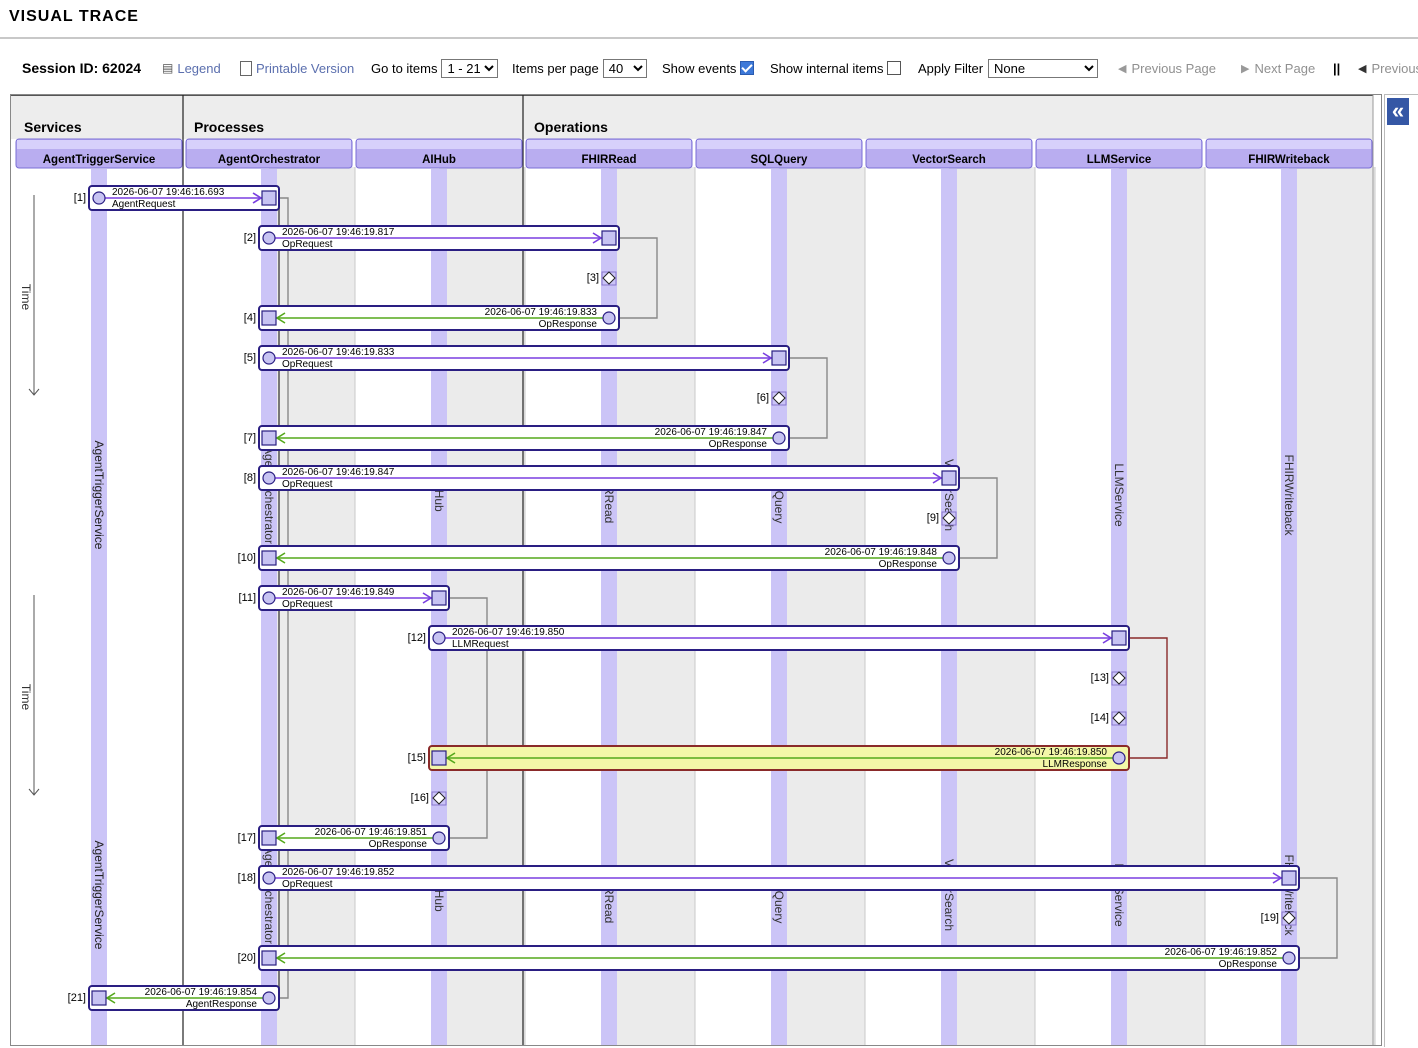 The width and height of the screenshot is (1418, 1048). I want to click on items-per-page-select: 40, so click(624, 68).